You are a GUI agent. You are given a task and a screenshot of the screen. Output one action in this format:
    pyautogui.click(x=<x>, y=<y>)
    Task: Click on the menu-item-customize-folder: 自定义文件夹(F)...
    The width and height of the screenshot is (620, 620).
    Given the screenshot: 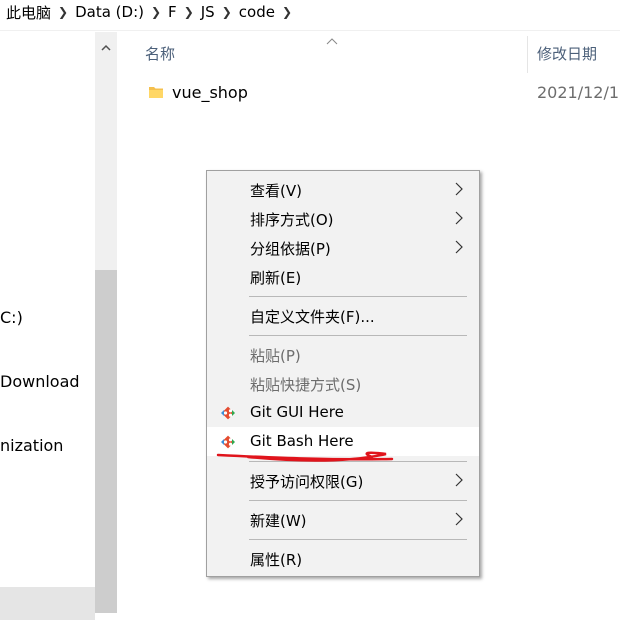 What is the action you would take?
    pyautogui.click(x=343, y=315)
    